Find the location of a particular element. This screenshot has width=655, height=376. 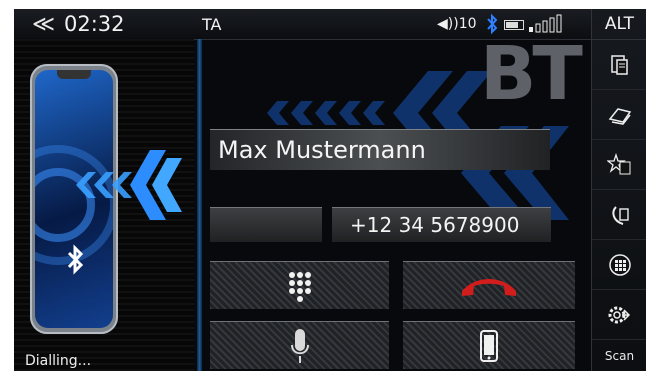

phonebook-icon is located at coordinates (619, 64).